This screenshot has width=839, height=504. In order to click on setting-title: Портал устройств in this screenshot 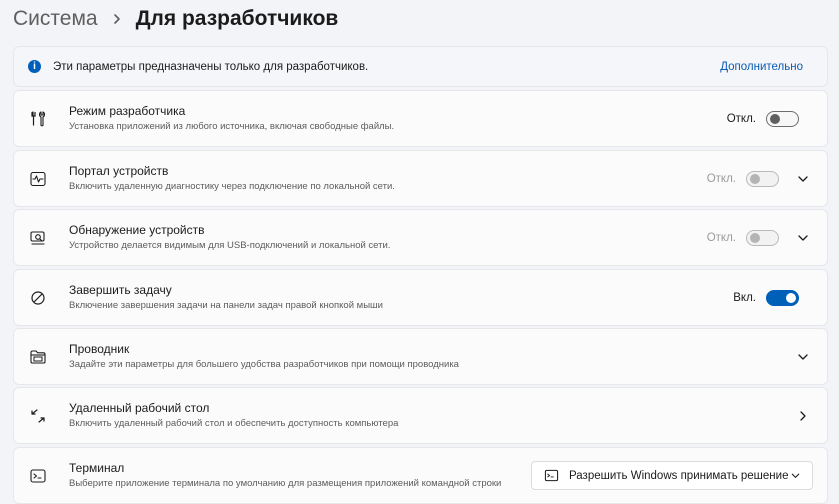, I will do `click(119, 171)`.